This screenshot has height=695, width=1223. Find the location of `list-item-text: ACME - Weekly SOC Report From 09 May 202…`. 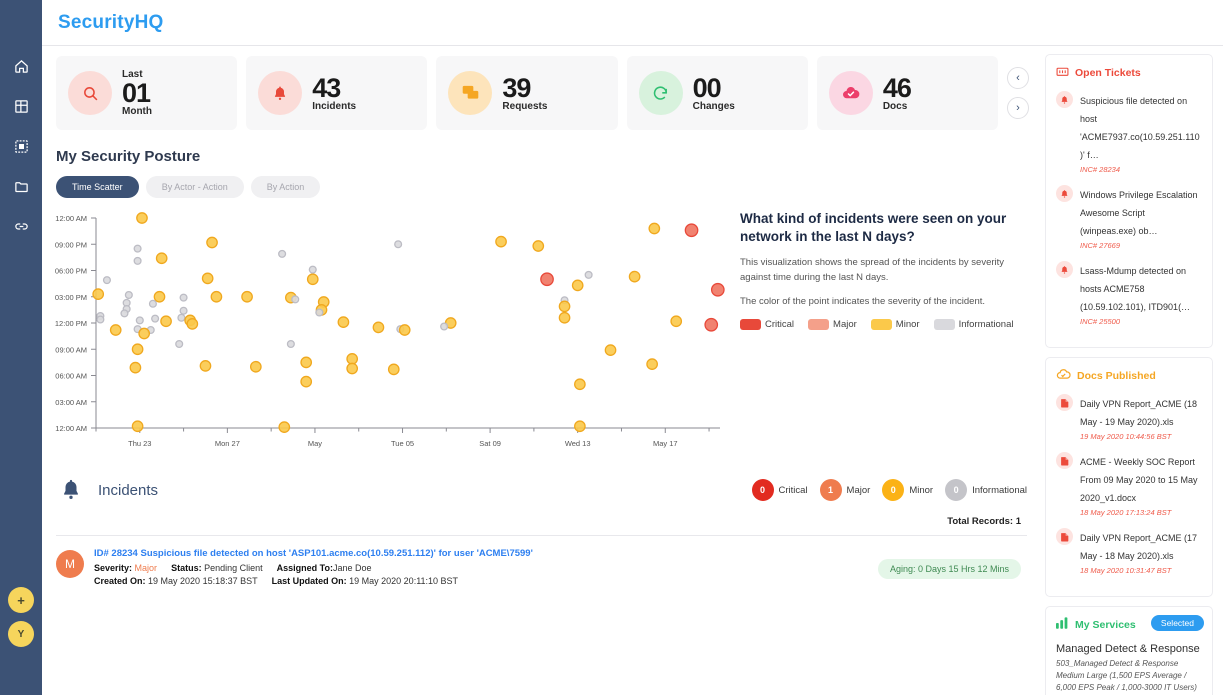

list-item-text: ACME - Weekly SOC Report From 09 May 202… is located at coordinates (1141, 484).